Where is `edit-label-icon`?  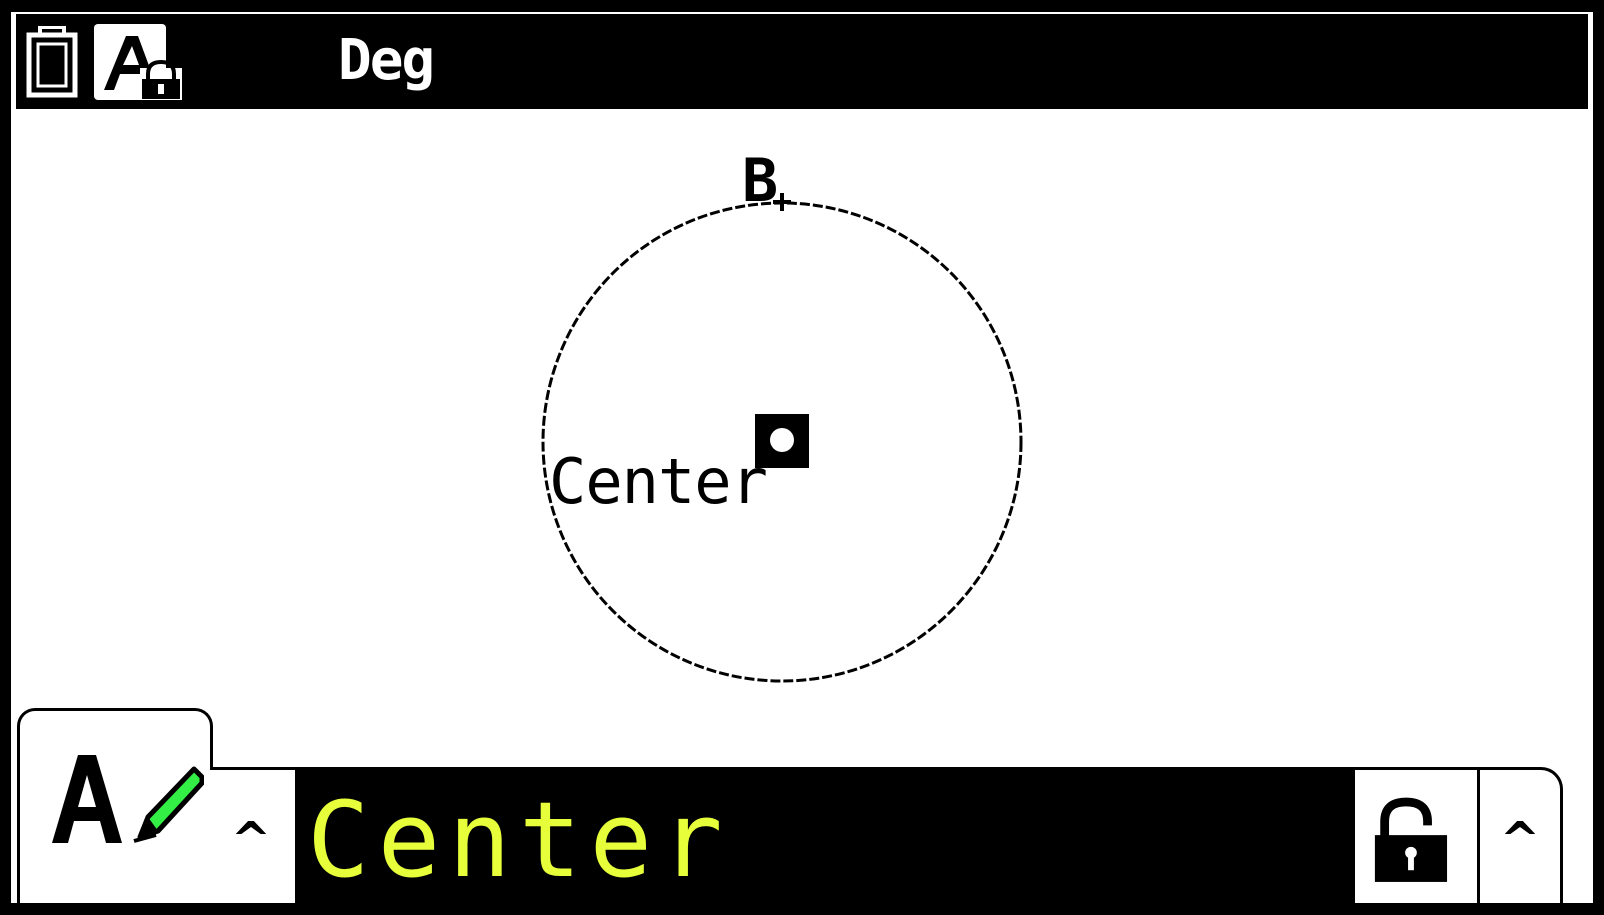 edit-label-icon is located at coordinates (128, 799).